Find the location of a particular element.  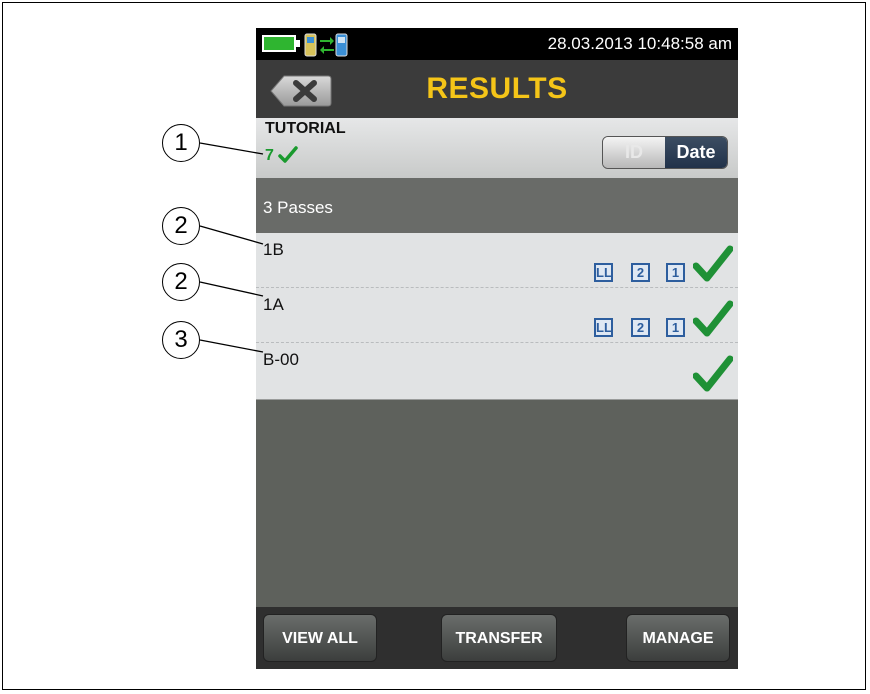

transfer-button: TRANSFER is located at coordinates (499, 638).